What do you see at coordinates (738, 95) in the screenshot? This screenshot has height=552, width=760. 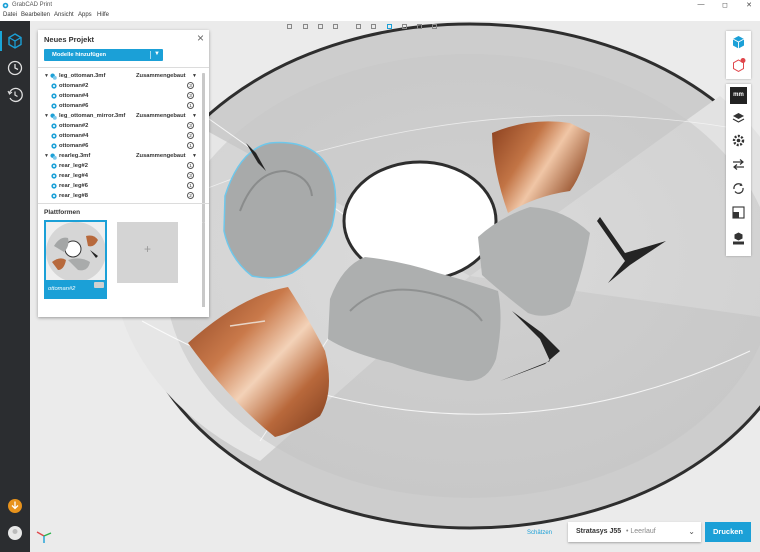 I see `units-mm-button: mm` at bounding box center [738, 95].